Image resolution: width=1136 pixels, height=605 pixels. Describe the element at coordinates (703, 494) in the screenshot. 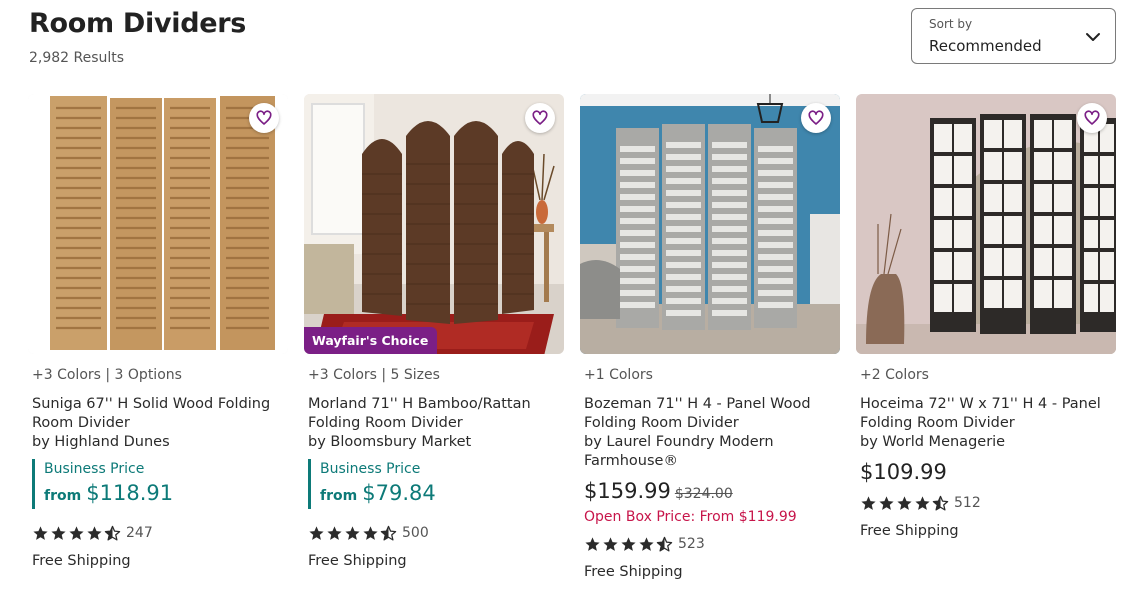

I see `list-price: $324.00` at that location.